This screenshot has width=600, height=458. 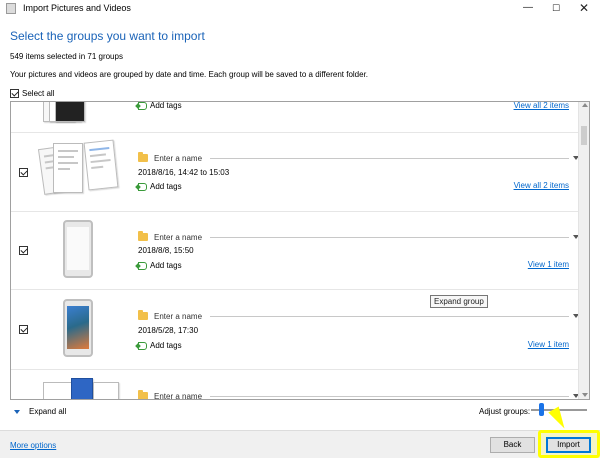 I want to click on more-options-link: More options, so click(x=33, y=445).